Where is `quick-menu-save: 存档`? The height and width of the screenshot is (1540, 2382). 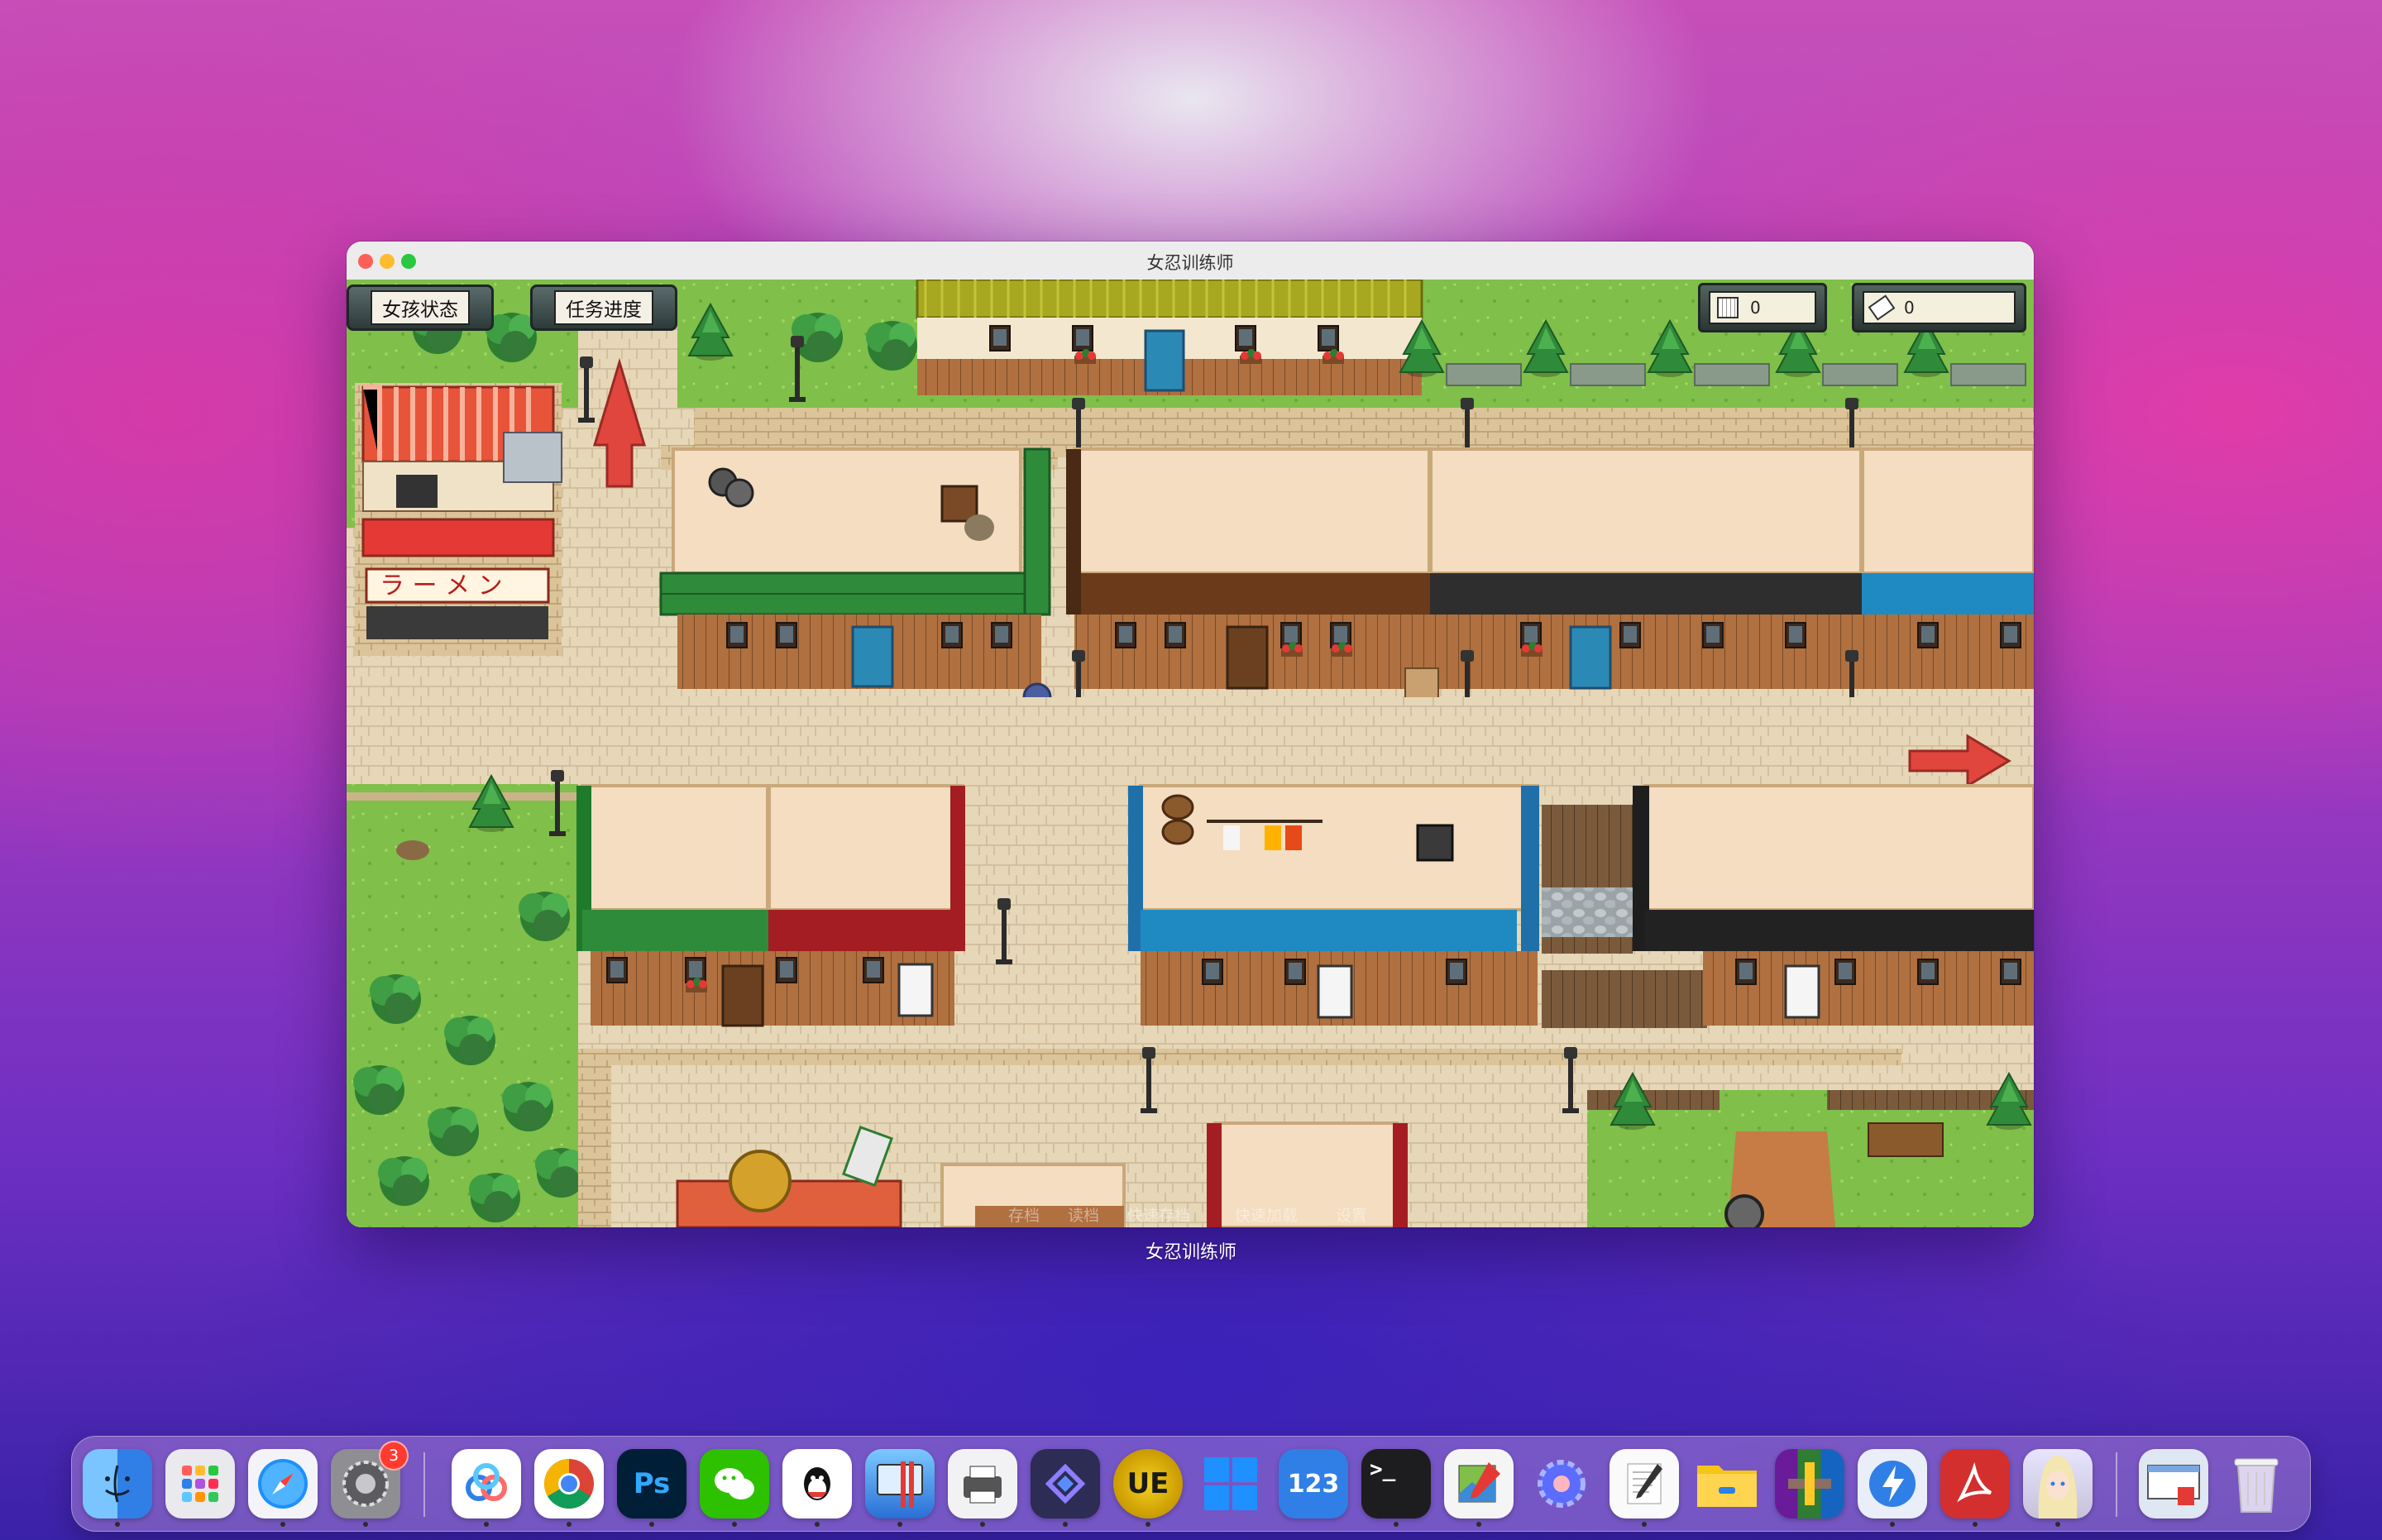
quick-menu-save: 存档 is located at coordinates (1024, 1214).